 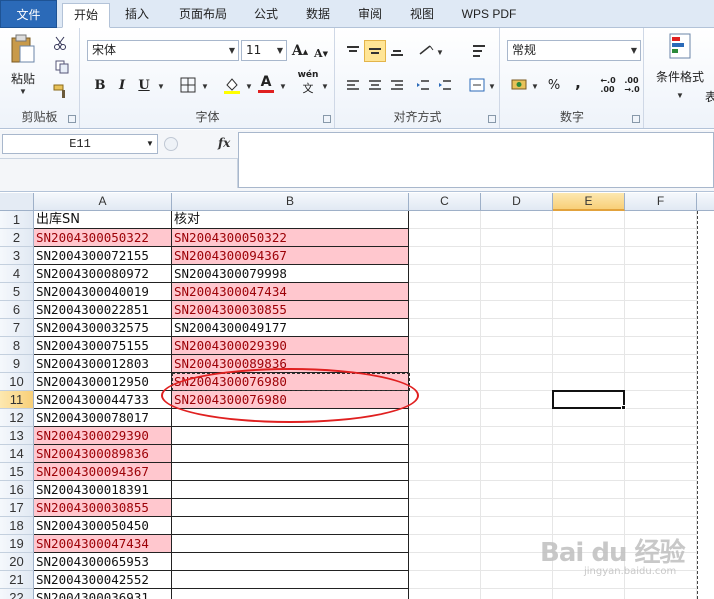 I want to click on cell-e1, so click(x=589, y=220).